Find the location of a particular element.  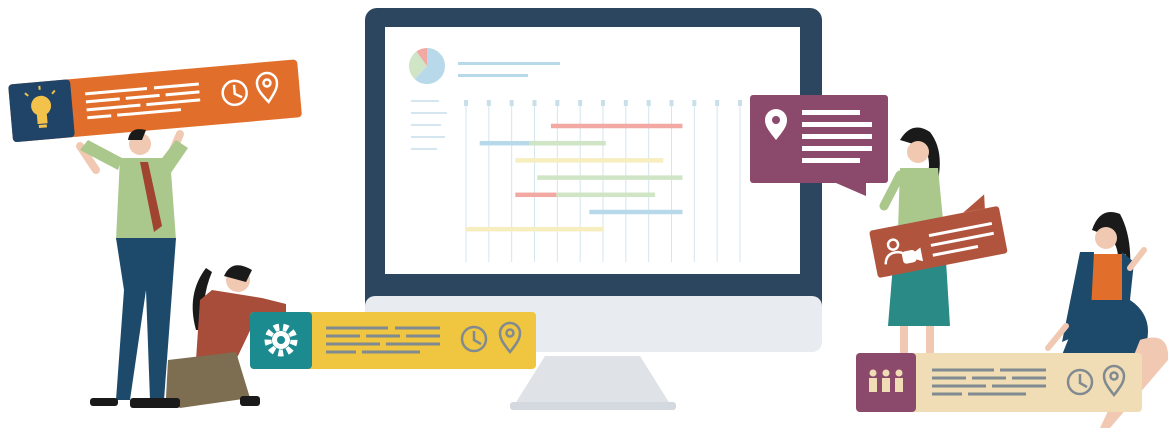

screen-title-line is located at coordinates (509, 63).